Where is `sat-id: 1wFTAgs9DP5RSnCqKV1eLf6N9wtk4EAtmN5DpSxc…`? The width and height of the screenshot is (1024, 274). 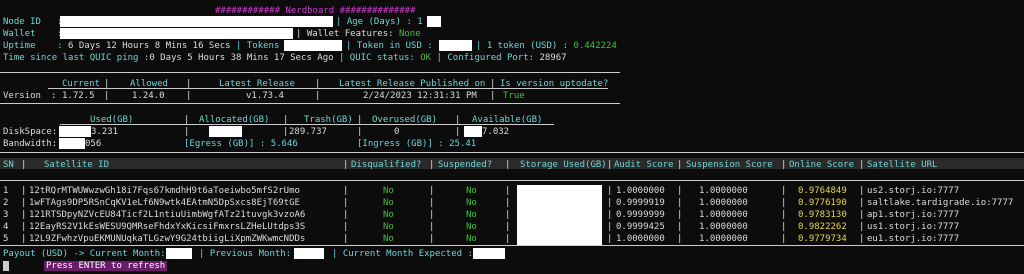
sat-id: 1wFTAgs9DP5RSnCqKV1eLf6N9wtk4EAtmN5DpSxc… is located at coordinates (164, 203).